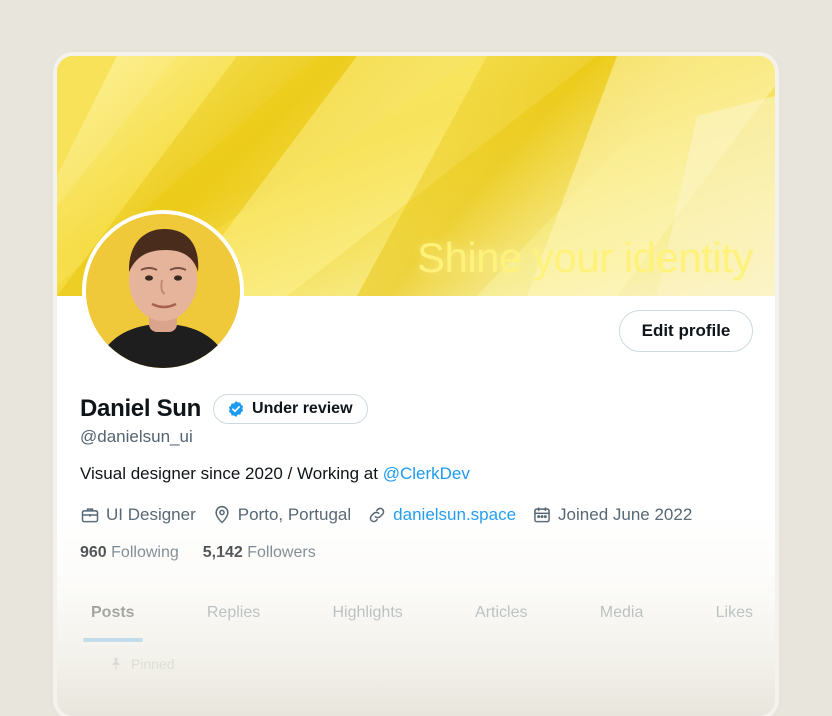 Image resolution: width=832 pixels, height=716 pixels. Describe the element at coordinates (93, 552) in the screenshot. I see `following-count: 960` at that location.